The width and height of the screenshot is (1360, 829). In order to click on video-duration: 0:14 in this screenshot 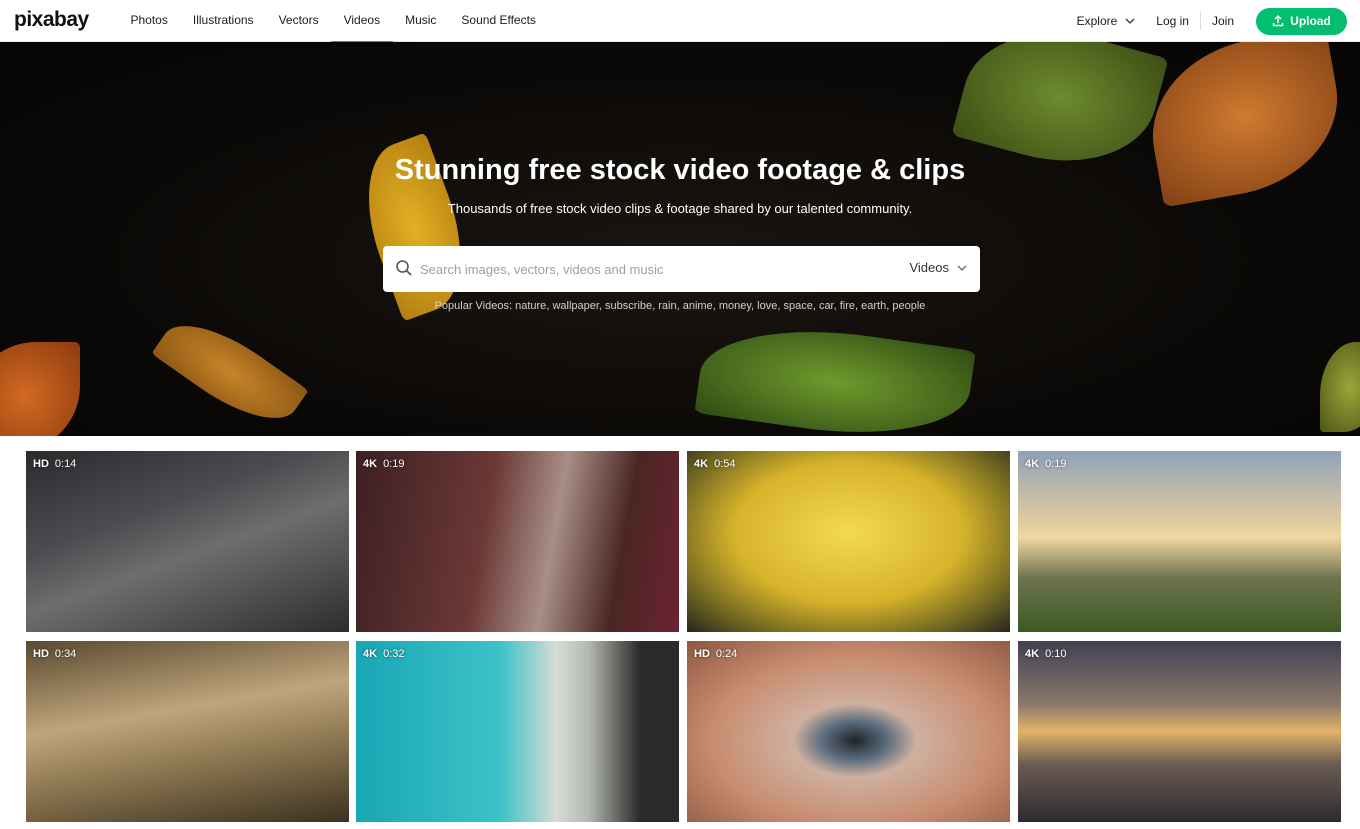, I will do `click(65, 464)`.